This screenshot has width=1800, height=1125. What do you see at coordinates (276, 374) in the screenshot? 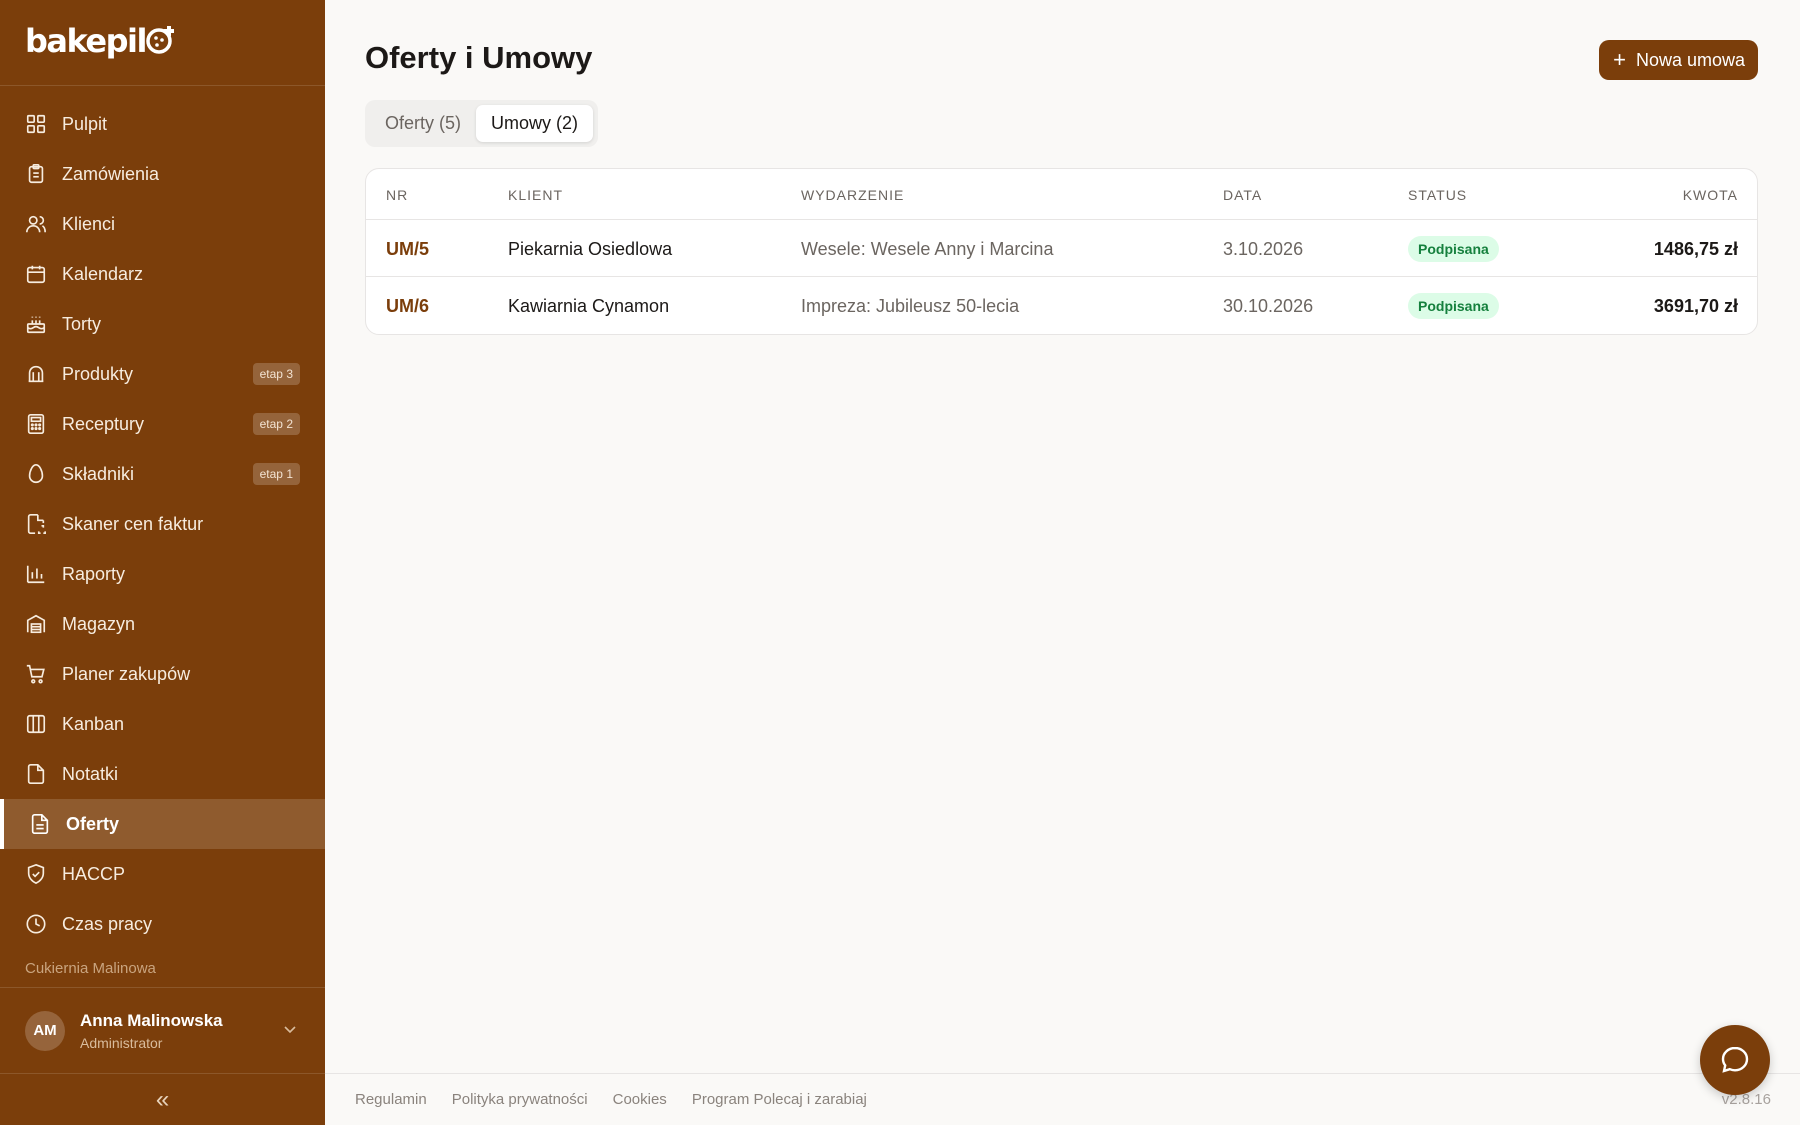
I see `stage-badge: etap 3` at bounding box center [276, 374].